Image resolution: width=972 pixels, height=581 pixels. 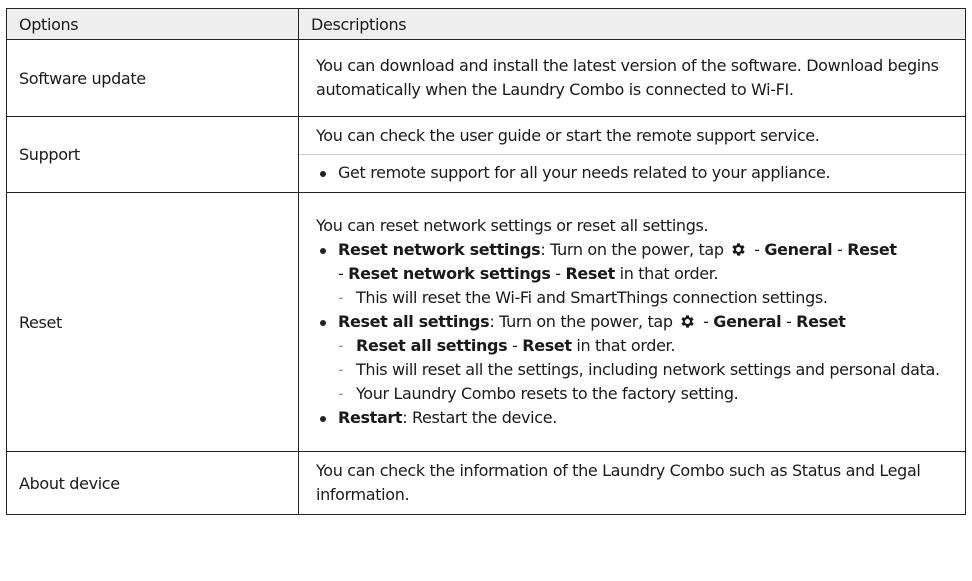 What do you see at coordinates (152, 24) in the screenshot?
I see `header-options: Options` at bounding box center [152, 24].